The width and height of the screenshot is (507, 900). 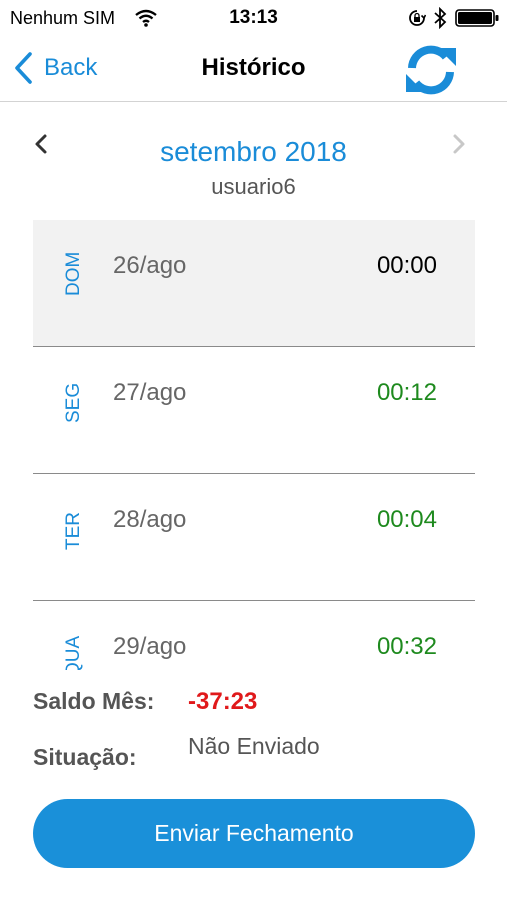 I want to click on day-date: 27/ago, so click(x=150, y=392).